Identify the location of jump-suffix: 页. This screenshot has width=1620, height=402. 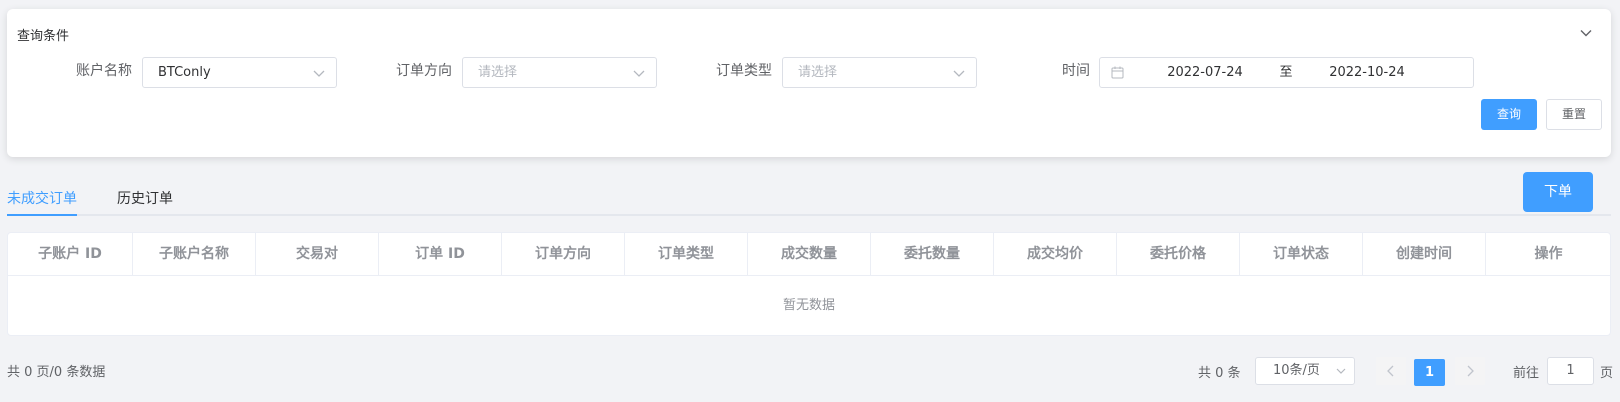
(1607, 373).